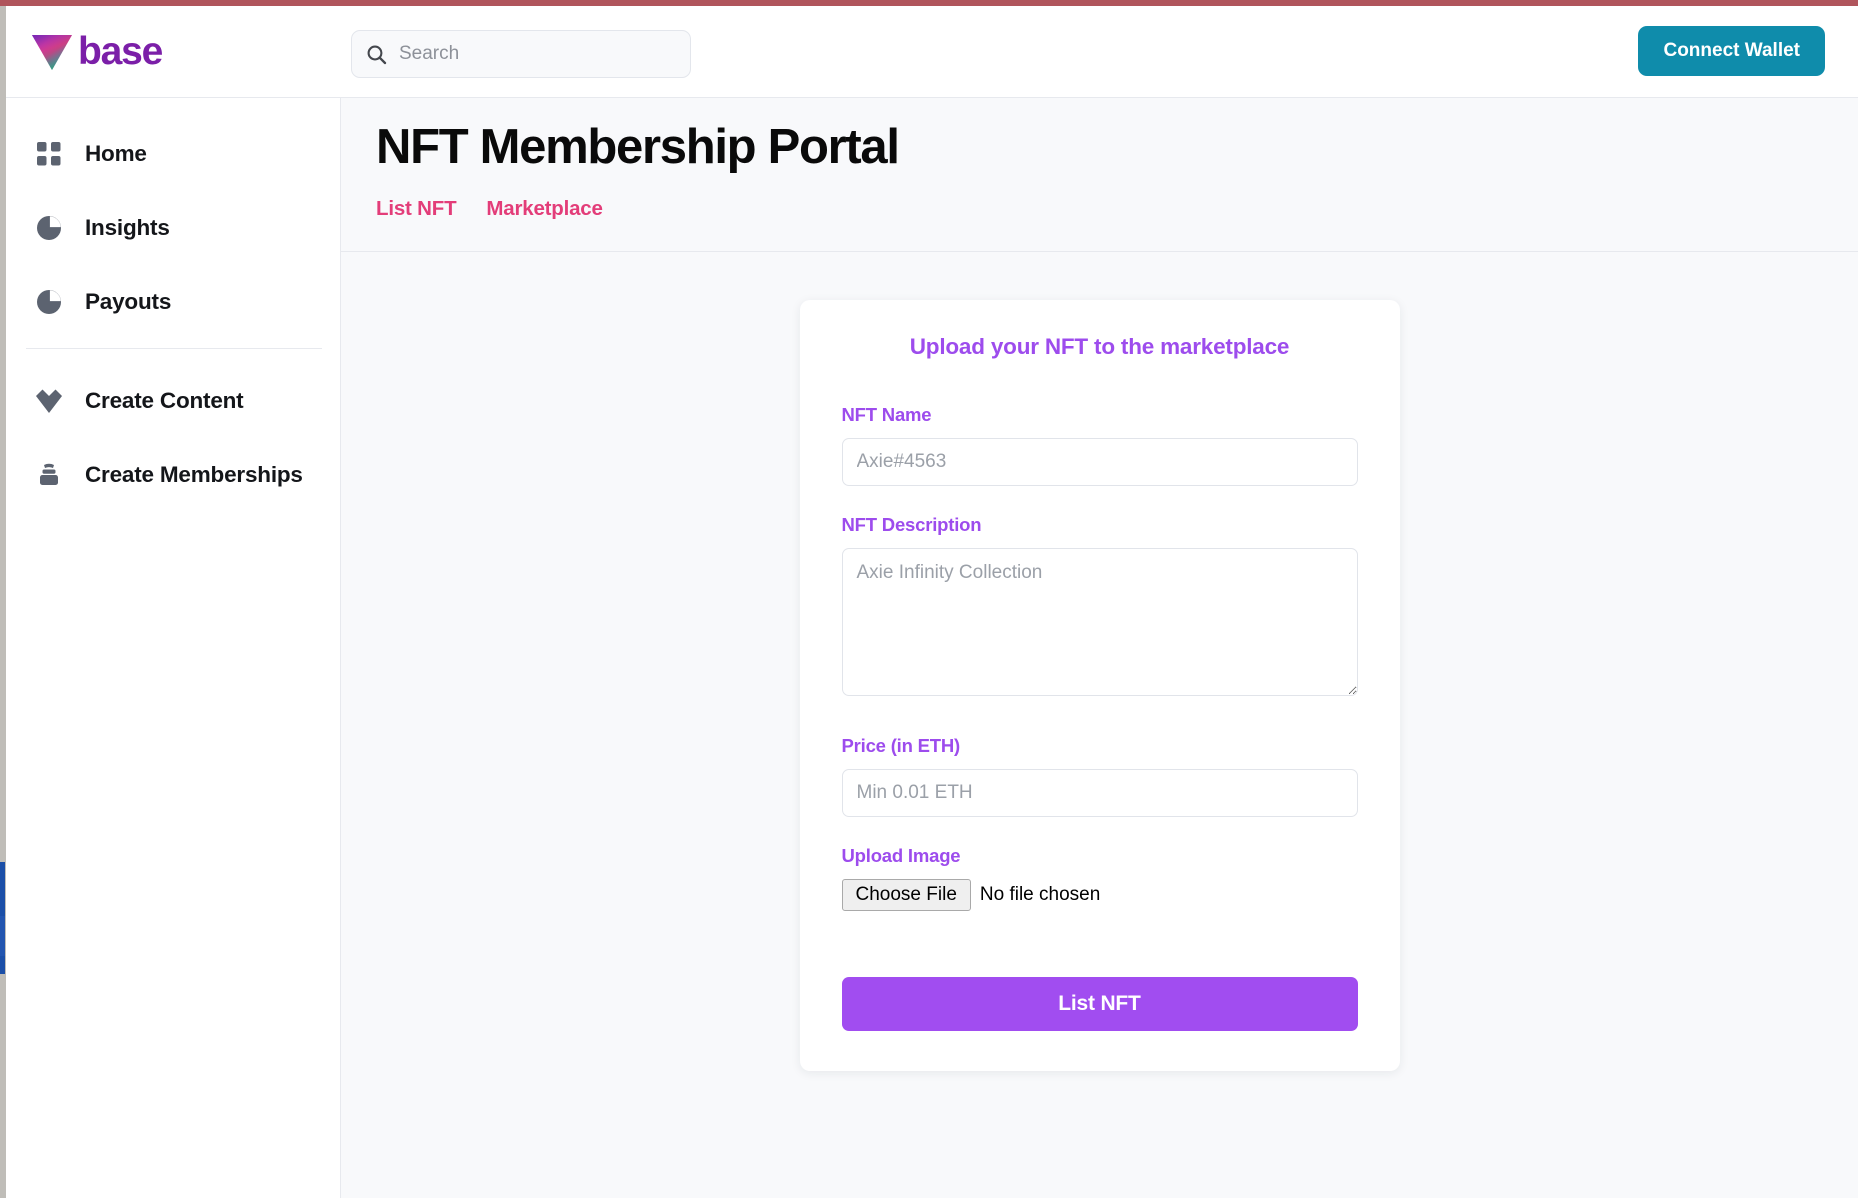  Describe the element at coordinates (376, 54) in the screenshot. I see `search-icon` at that location.